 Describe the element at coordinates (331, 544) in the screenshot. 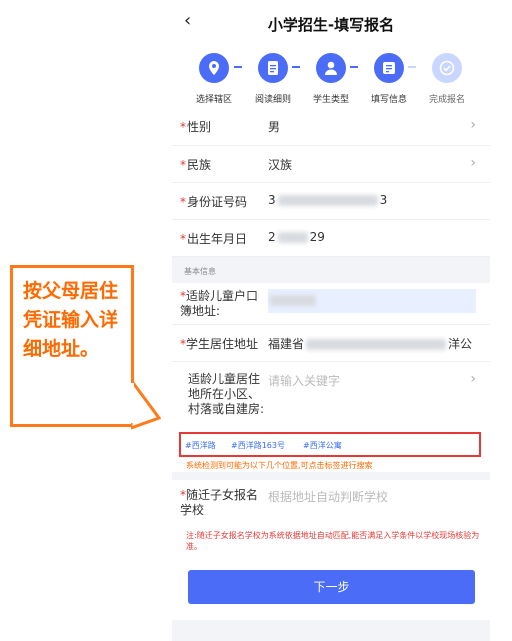

I see `school-note: 注:随迁子女报名学校为系统依据地址自动匹配,能否满足入学条件以学校现场核验为准。` at that location.